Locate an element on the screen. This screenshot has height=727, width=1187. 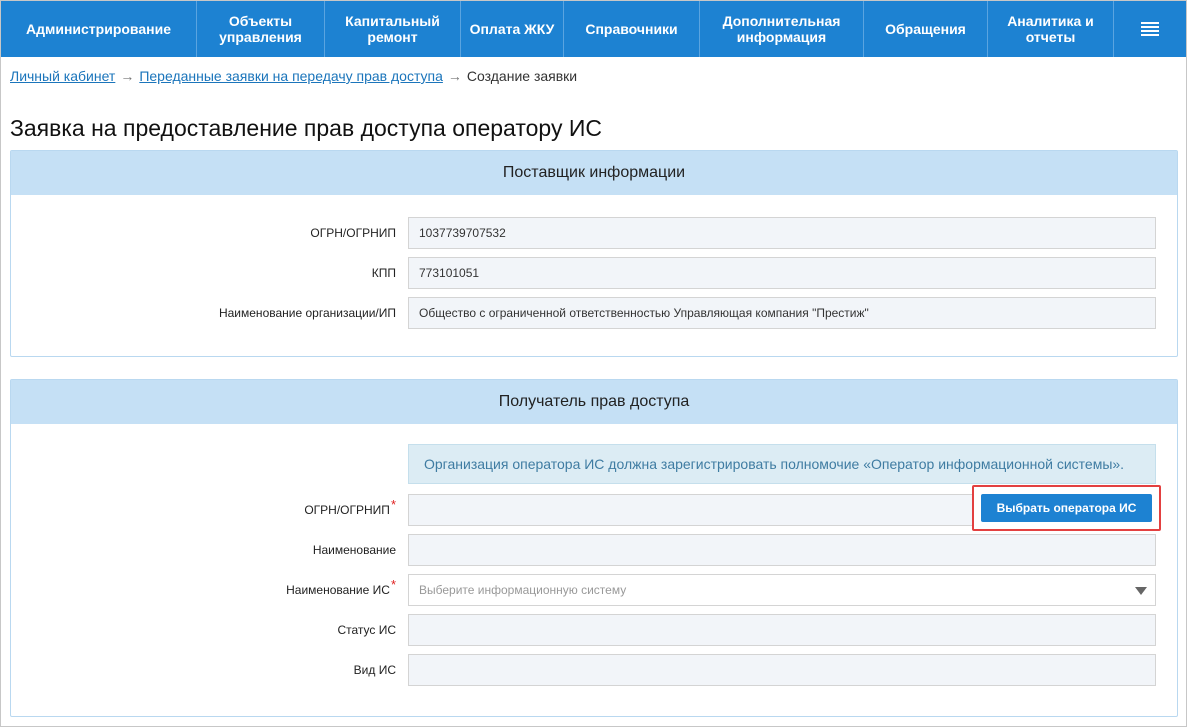
choose-operator-button: Выбрать оператора ИС is located at coordinates (1066, 508).